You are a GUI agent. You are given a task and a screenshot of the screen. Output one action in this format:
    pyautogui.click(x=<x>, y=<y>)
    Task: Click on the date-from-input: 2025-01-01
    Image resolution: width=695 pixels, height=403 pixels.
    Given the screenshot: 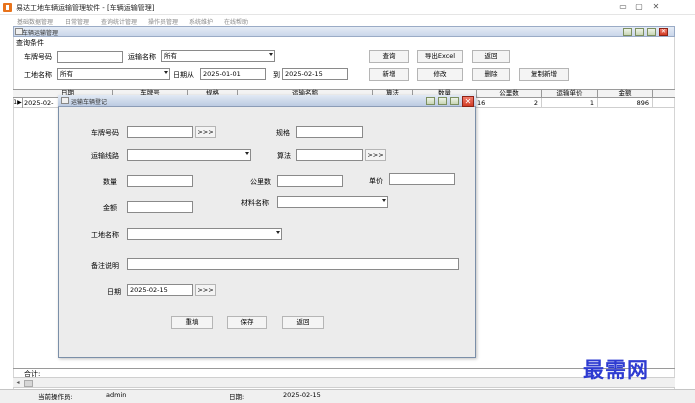 What is the action you would take?
    pyautogui.click(x=233, y=74)
    